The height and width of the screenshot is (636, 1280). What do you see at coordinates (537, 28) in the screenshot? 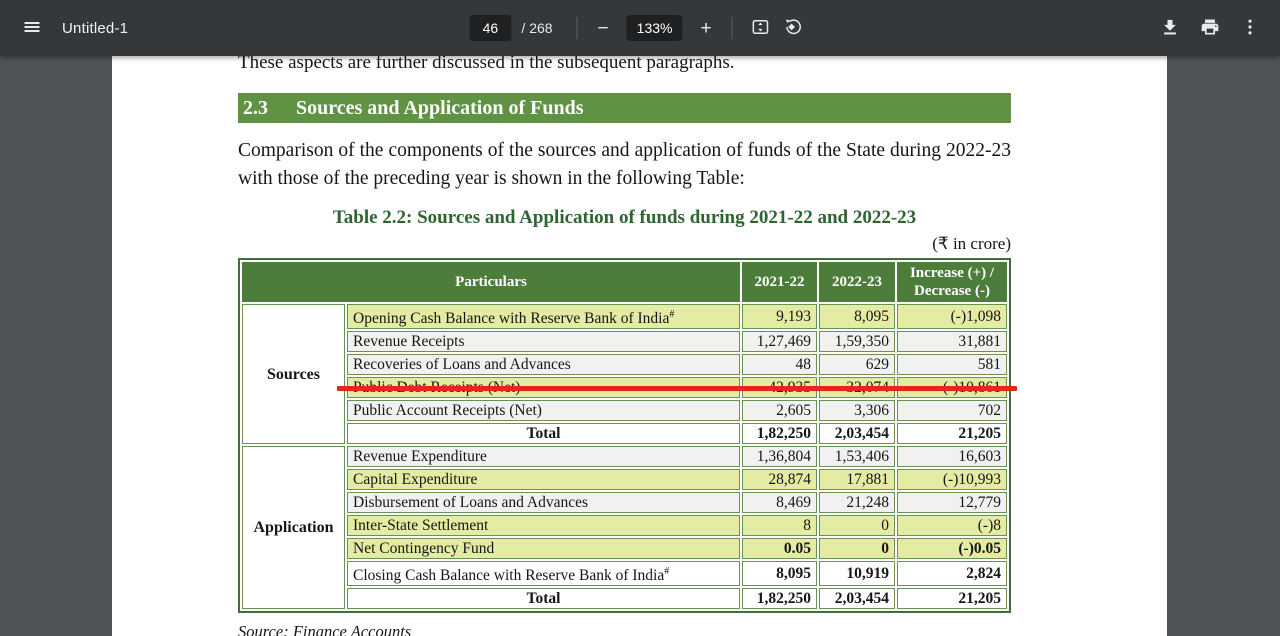
I see `page-count-label: / 268` at bounding box center [537, 28].